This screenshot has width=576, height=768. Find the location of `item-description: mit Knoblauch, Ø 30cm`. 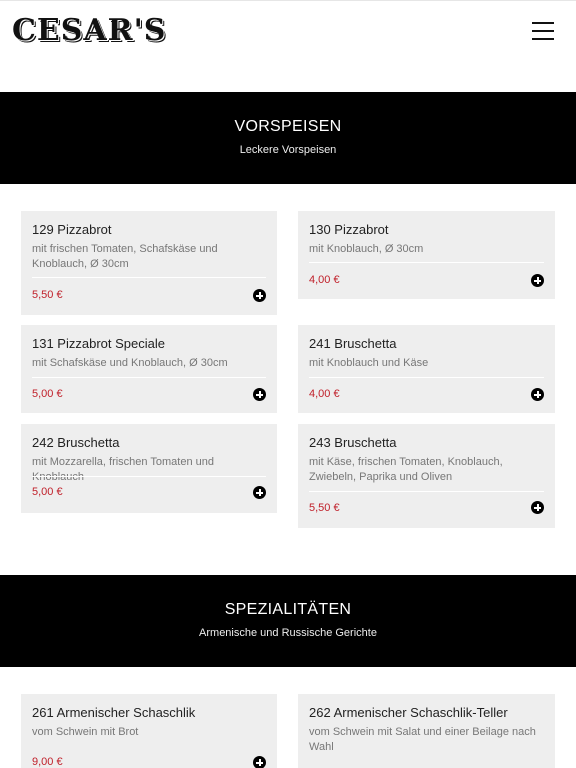

item-description: mit Knoblauch, Ø 30cm is located at coordinates (366, 249).